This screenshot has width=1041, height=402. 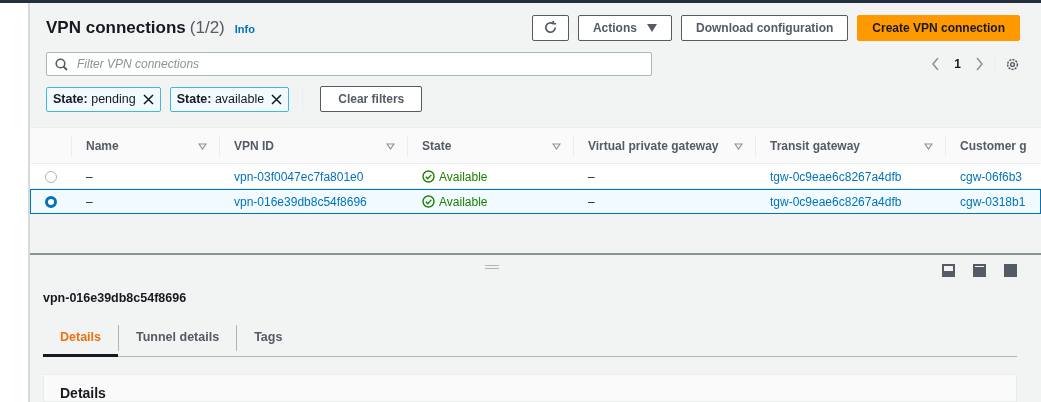 What do you see at coordinates (254, 146) in the screenshot?
I see `column-header: VPN ID` at bounding box center [254, 146].